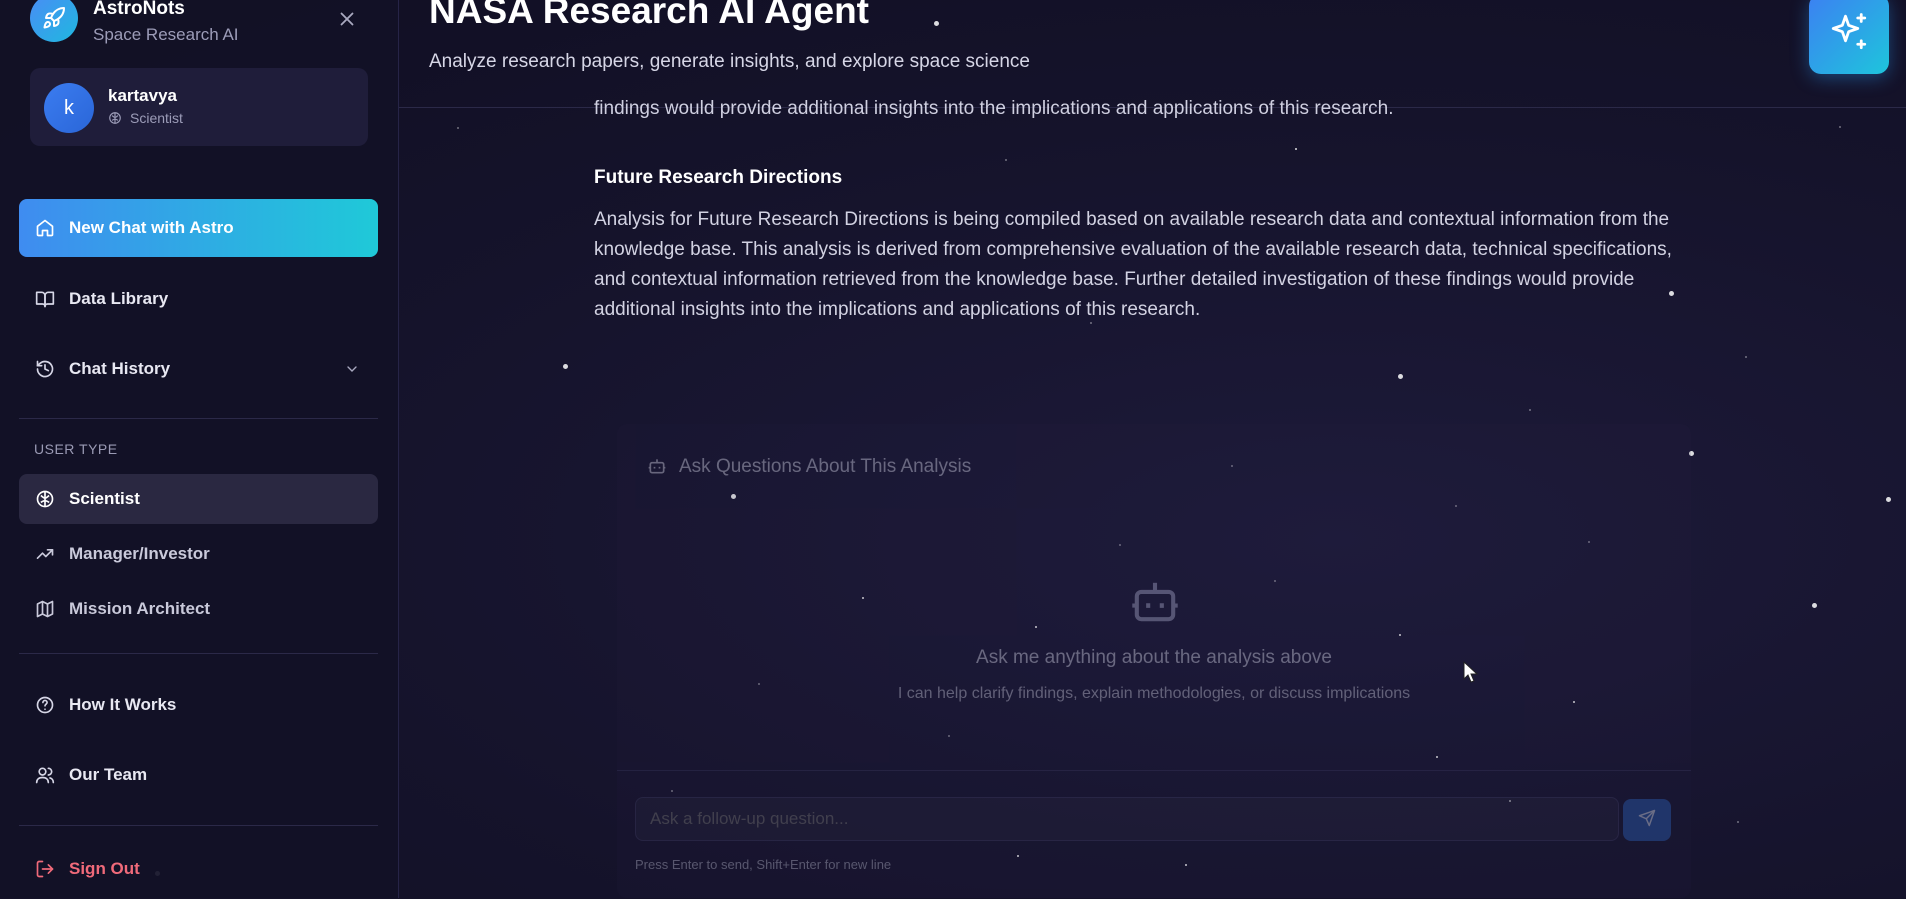 The height and width of the screenshot is (899, 1906). I want to click on user-type-label: Mission Architect, so click(140, 608).